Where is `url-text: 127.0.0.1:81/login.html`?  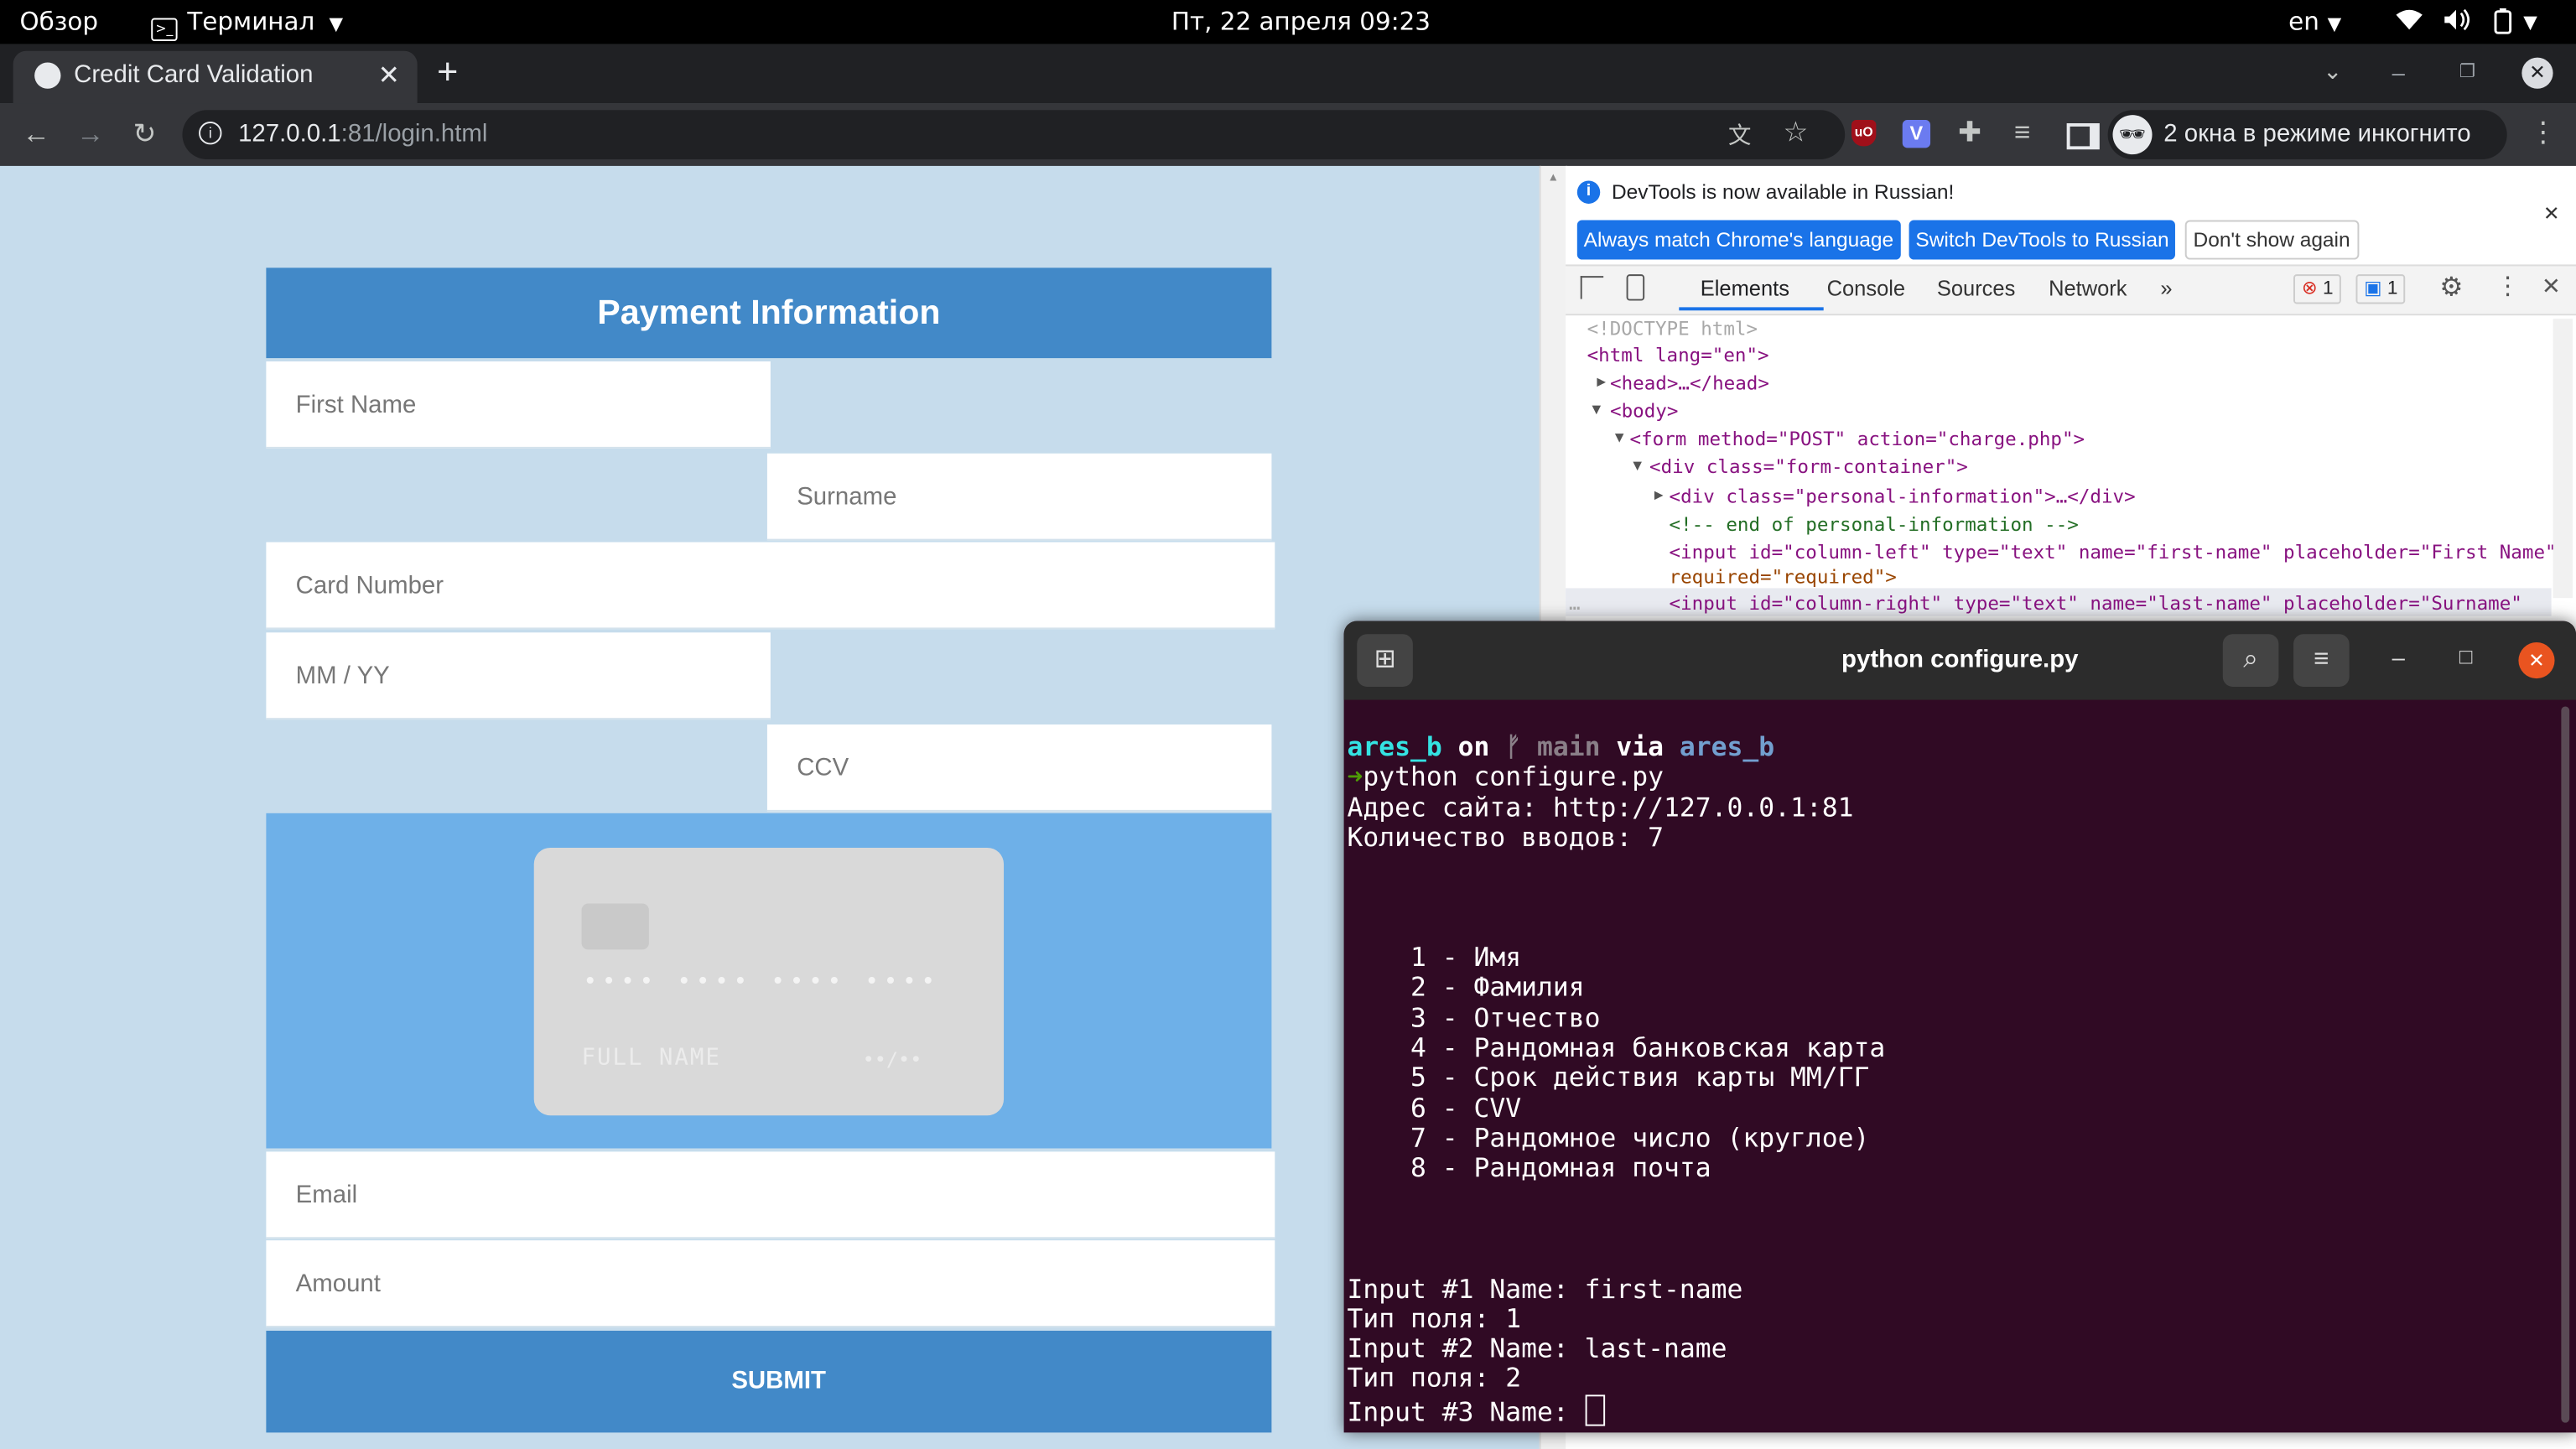 url-text: 127.0.0.1:81/login.html is located at coordinates (362, 134).